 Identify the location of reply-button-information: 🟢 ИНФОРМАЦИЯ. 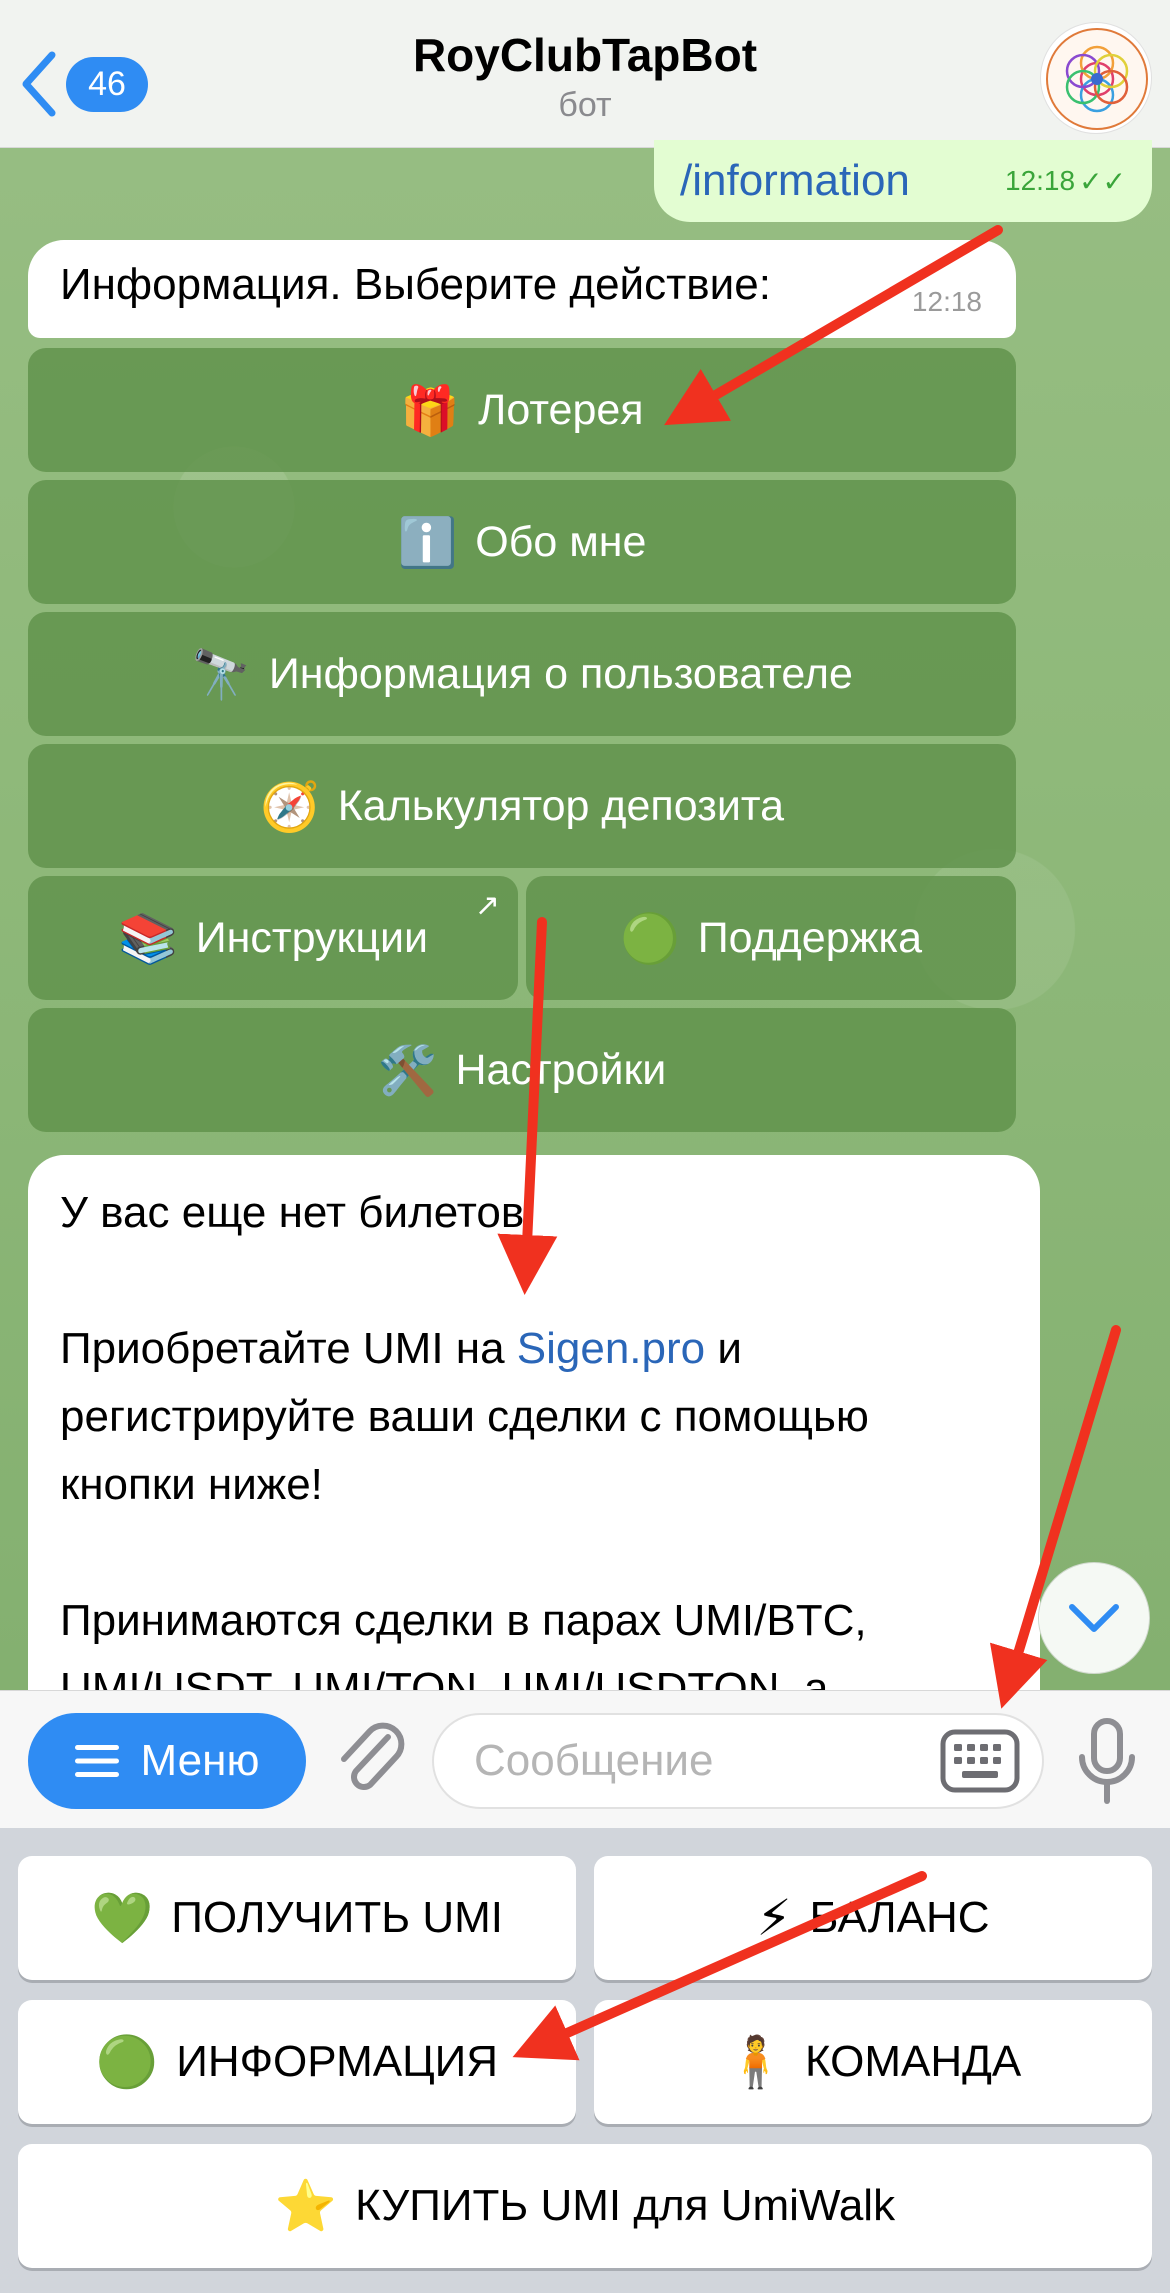
(297, 2062).